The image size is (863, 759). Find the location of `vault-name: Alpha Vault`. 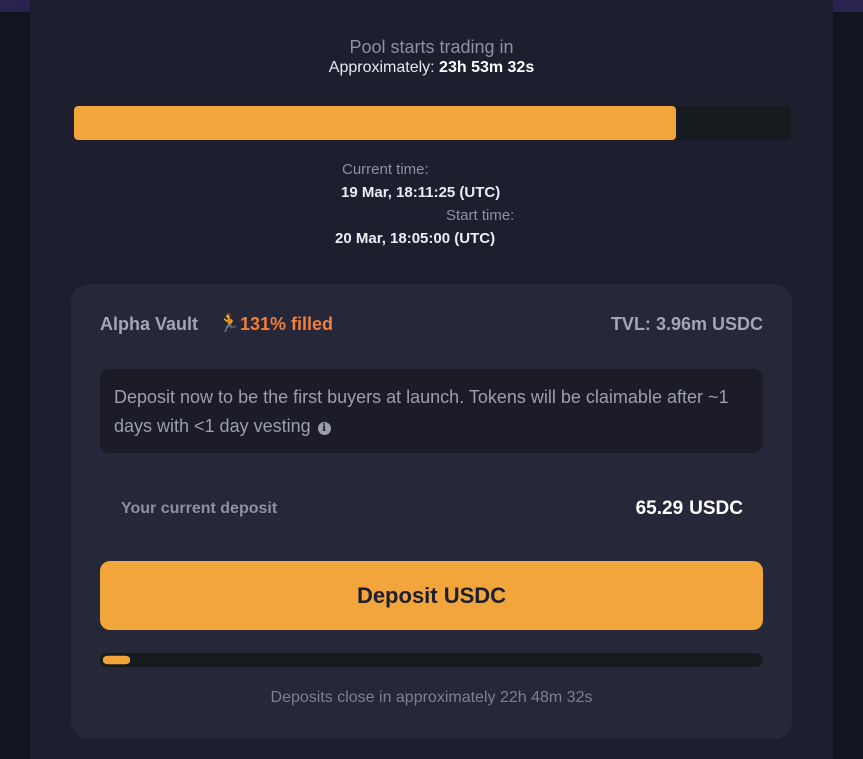

vault-name: Alpha Vault is located at coordinates (149, 324).